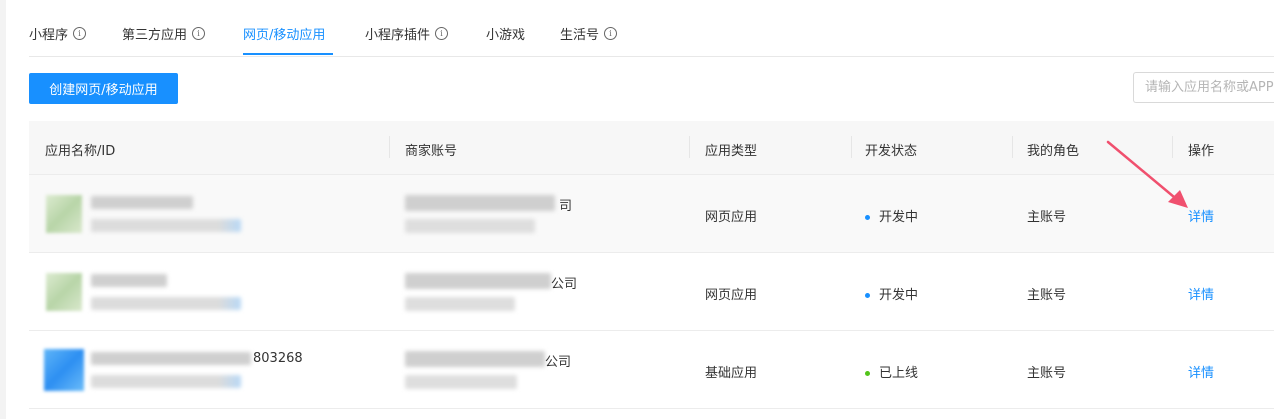 The width and height of the screenshot is (1274, 419). Describe the element at coordinates (899, 373) in the screenshot. I see `status-text: 已上线` at that location.